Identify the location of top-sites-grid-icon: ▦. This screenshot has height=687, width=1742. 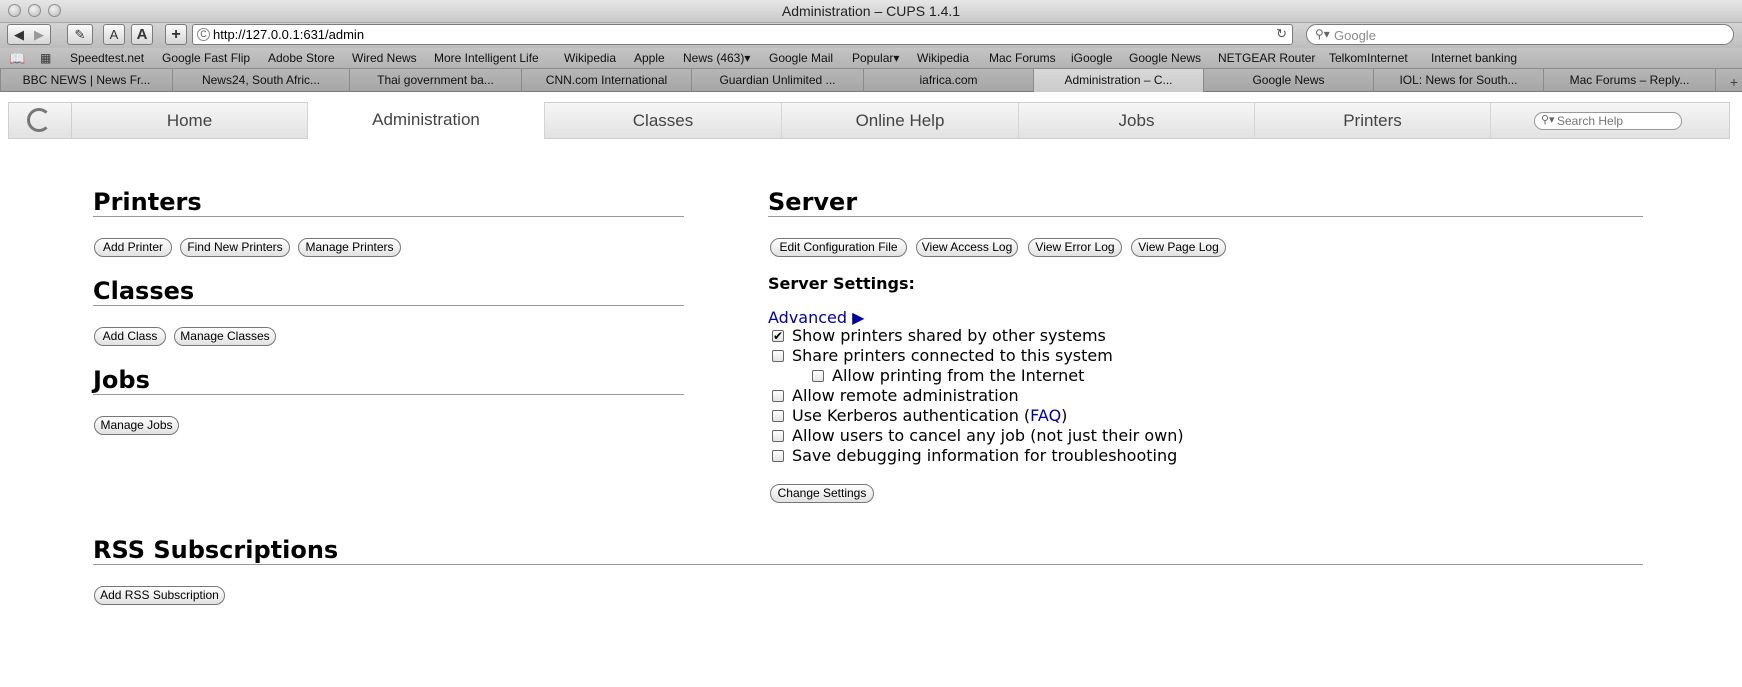
(45, 58).